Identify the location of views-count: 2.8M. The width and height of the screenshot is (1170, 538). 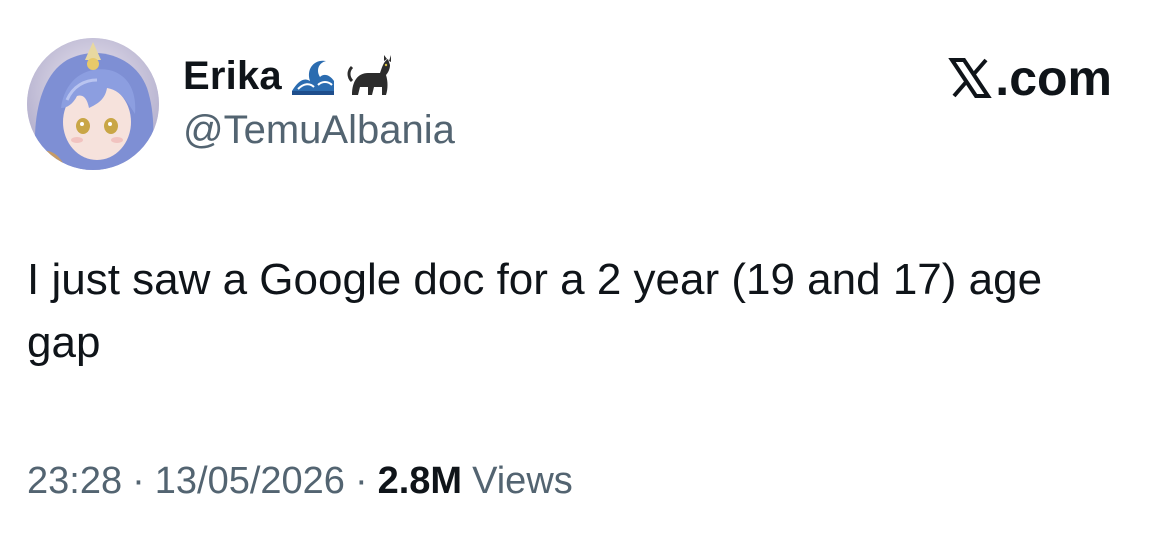
(420, 481).